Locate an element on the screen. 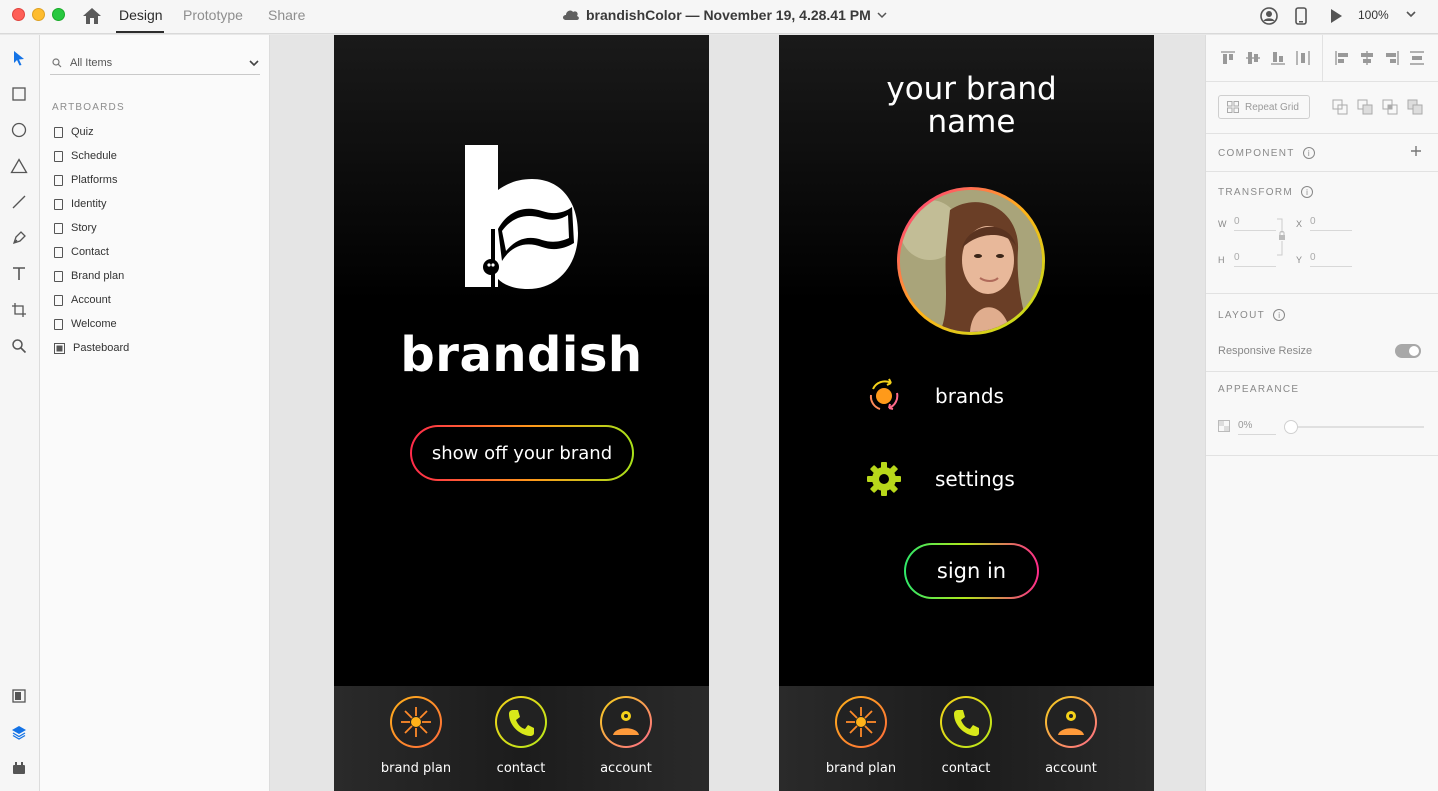 Image resolution: width=1438 pixels, height=791 pixels. repeat-grid-button: Repeat Grid is located at coordinates (1264, 107).